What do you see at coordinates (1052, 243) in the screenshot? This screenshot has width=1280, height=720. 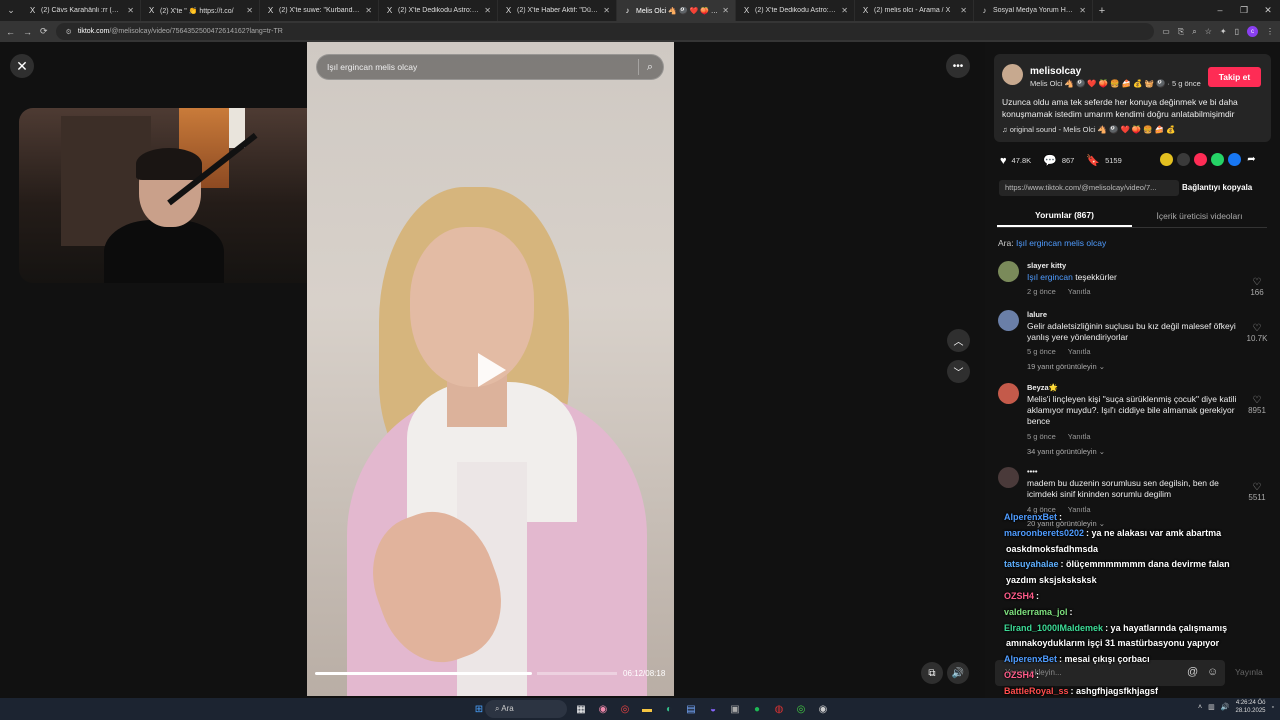 I see `search-hint: Ara: Işıl ergincan melis olcay` at bounding box center [1052, 243].